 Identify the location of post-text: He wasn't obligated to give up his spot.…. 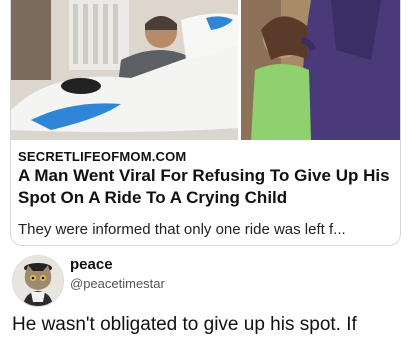
(184, 324).